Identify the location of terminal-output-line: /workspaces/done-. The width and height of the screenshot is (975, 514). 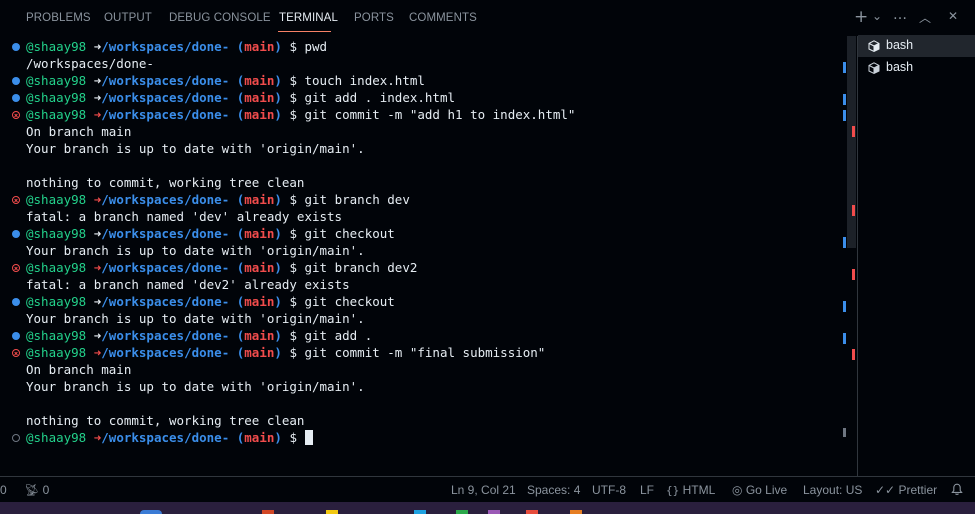
(90, 63).